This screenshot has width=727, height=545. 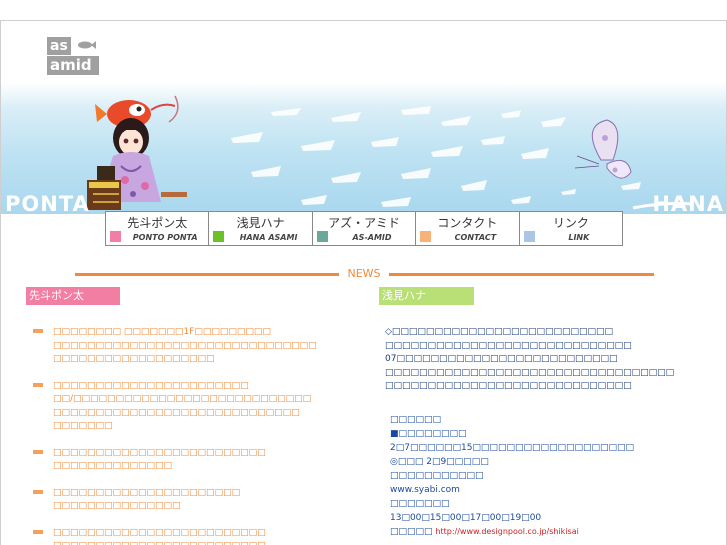 I want to click on info-line: 13□00□15□00□17□00□19□00, so click(x=466, y=518).